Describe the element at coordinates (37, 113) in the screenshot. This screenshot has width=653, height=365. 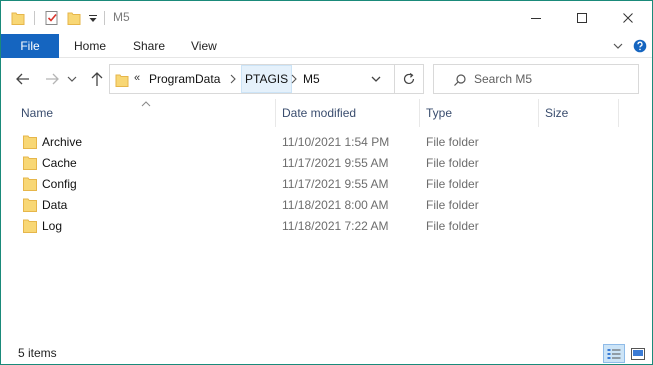
I see `column-header-name: Name` at that location.